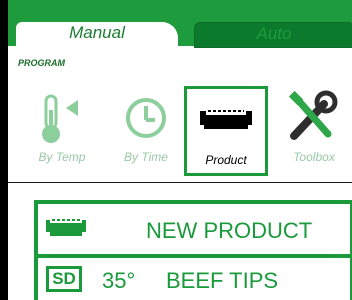  Describe the element at coordinates (146, 157) in the screenshot. I see `program-label: By Time` at that location.